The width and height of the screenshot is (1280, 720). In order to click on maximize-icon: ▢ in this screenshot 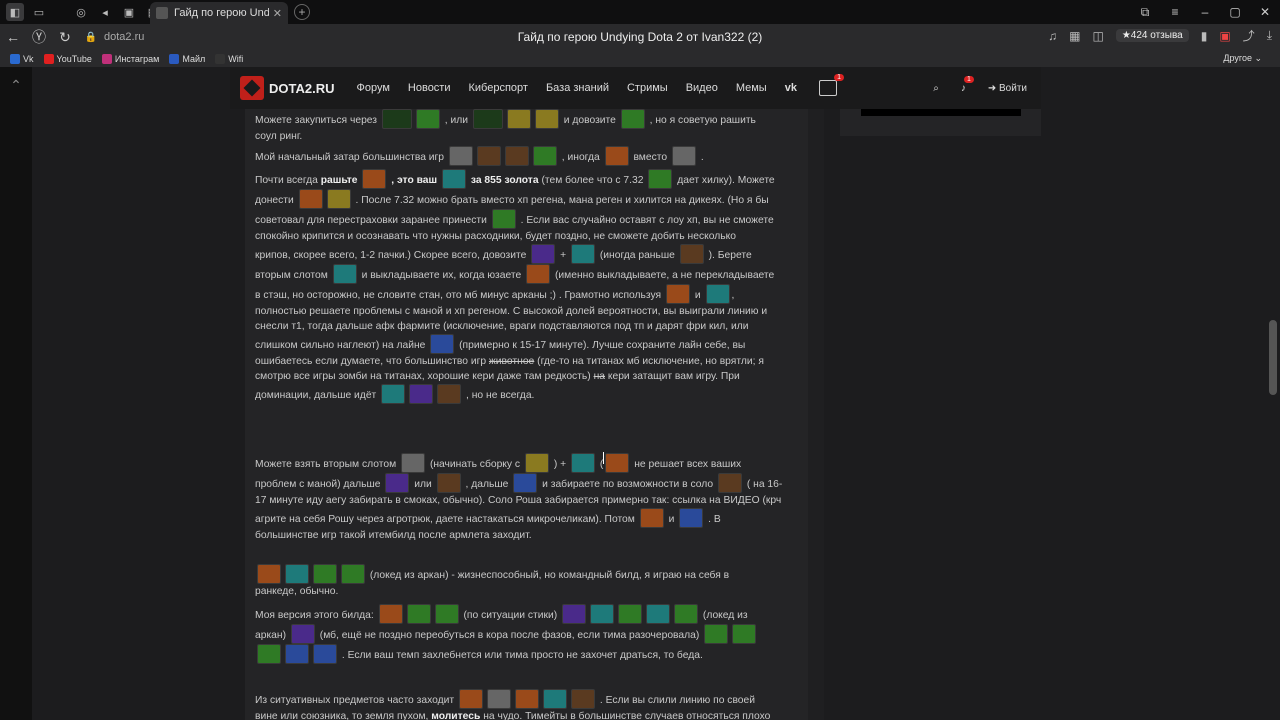, I will do `click(1235, 12)`.